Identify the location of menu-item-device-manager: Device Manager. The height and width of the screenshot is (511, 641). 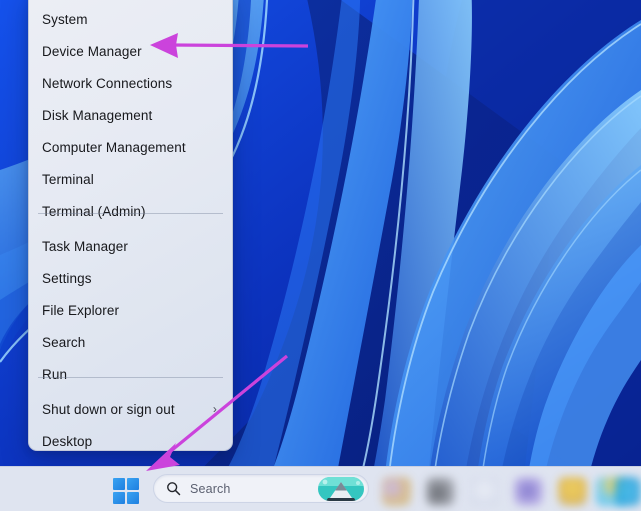
(130, 51).